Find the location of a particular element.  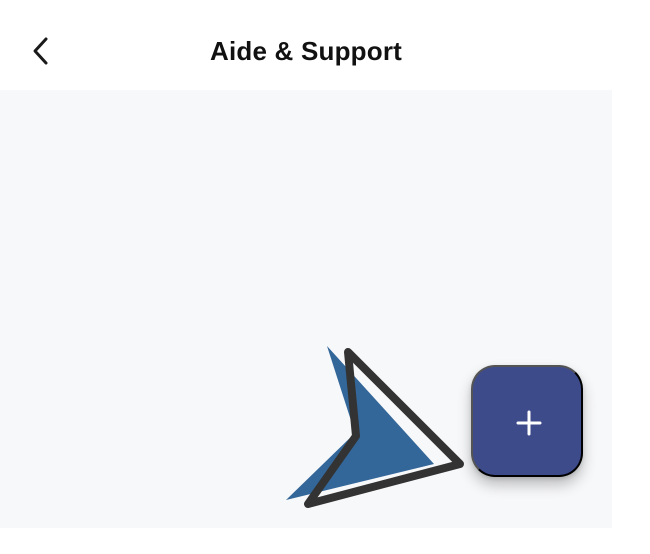

pointer-illustration is located at coordinates (374, 427).